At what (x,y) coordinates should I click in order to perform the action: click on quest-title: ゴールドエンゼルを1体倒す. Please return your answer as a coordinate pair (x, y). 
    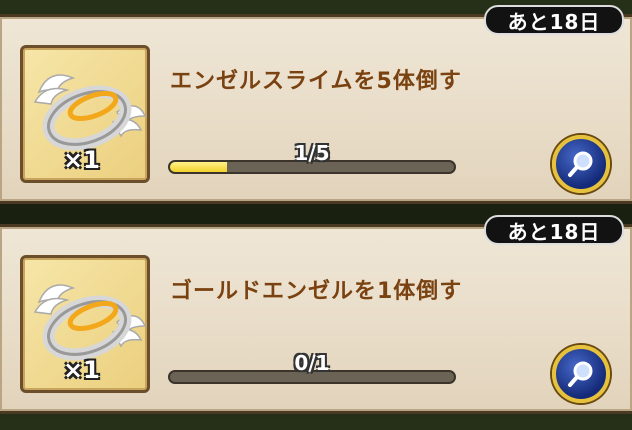
    Looking at the image, I should click on (316, 291).